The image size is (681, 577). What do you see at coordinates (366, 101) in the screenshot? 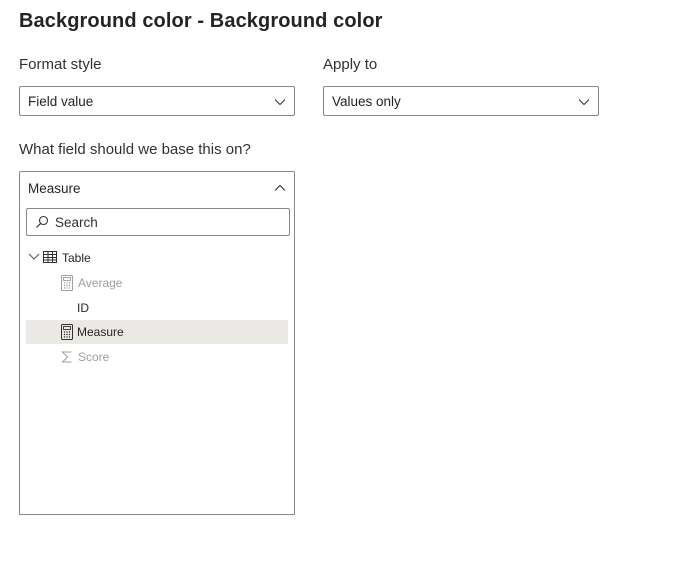
I see `apply-to-value: Values only` at bounding box center [366, 101].